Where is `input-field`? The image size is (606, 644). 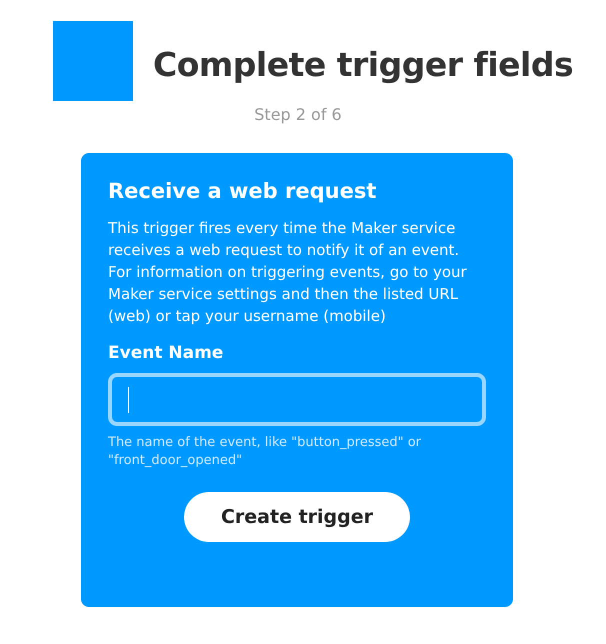
input-field is located at coordinates (297, 399).